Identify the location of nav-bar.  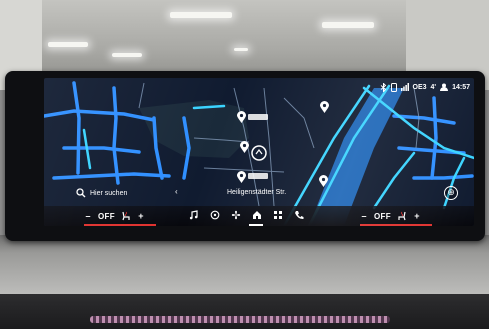
(246, 214).